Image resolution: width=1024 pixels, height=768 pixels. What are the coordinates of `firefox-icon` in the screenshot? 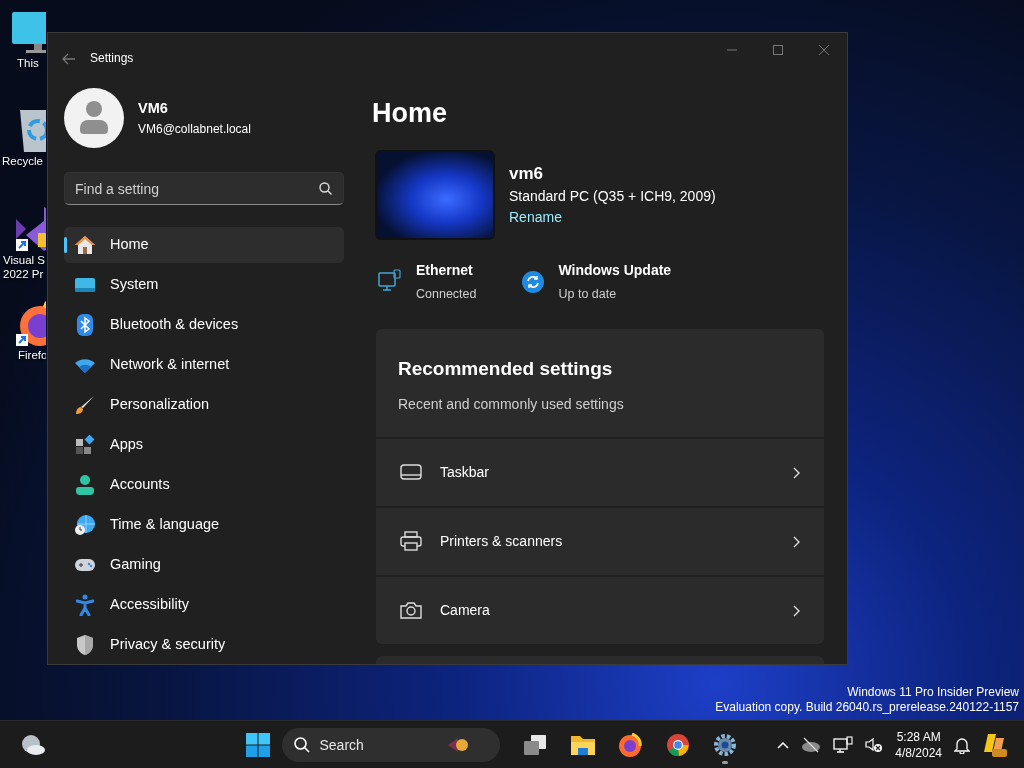 It's located at (630, 744).